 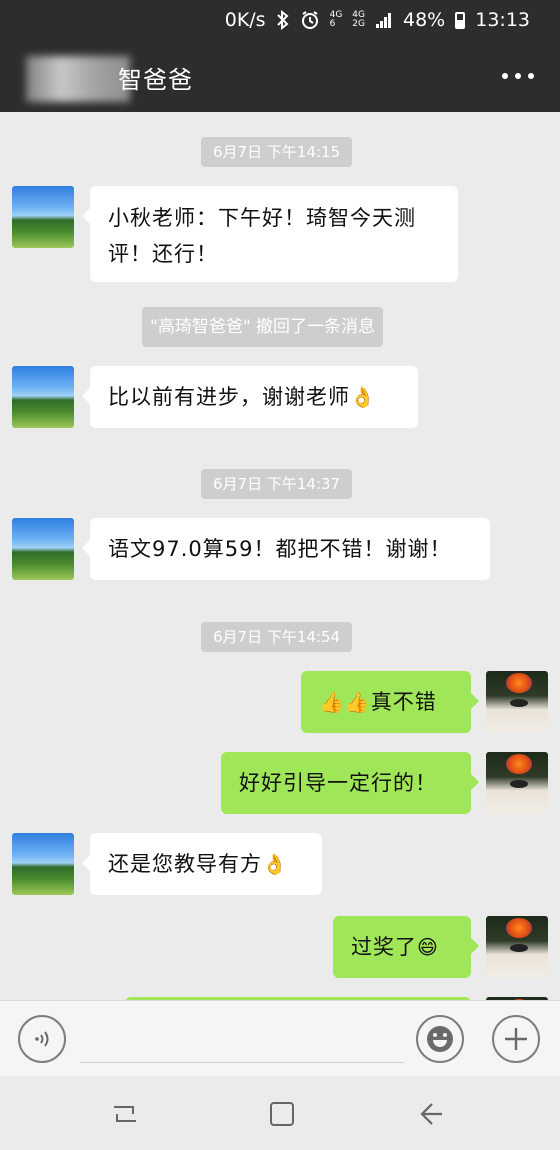 I want to click on thumbs-up-emoji: 👍👍, so click(x=345, y=702).